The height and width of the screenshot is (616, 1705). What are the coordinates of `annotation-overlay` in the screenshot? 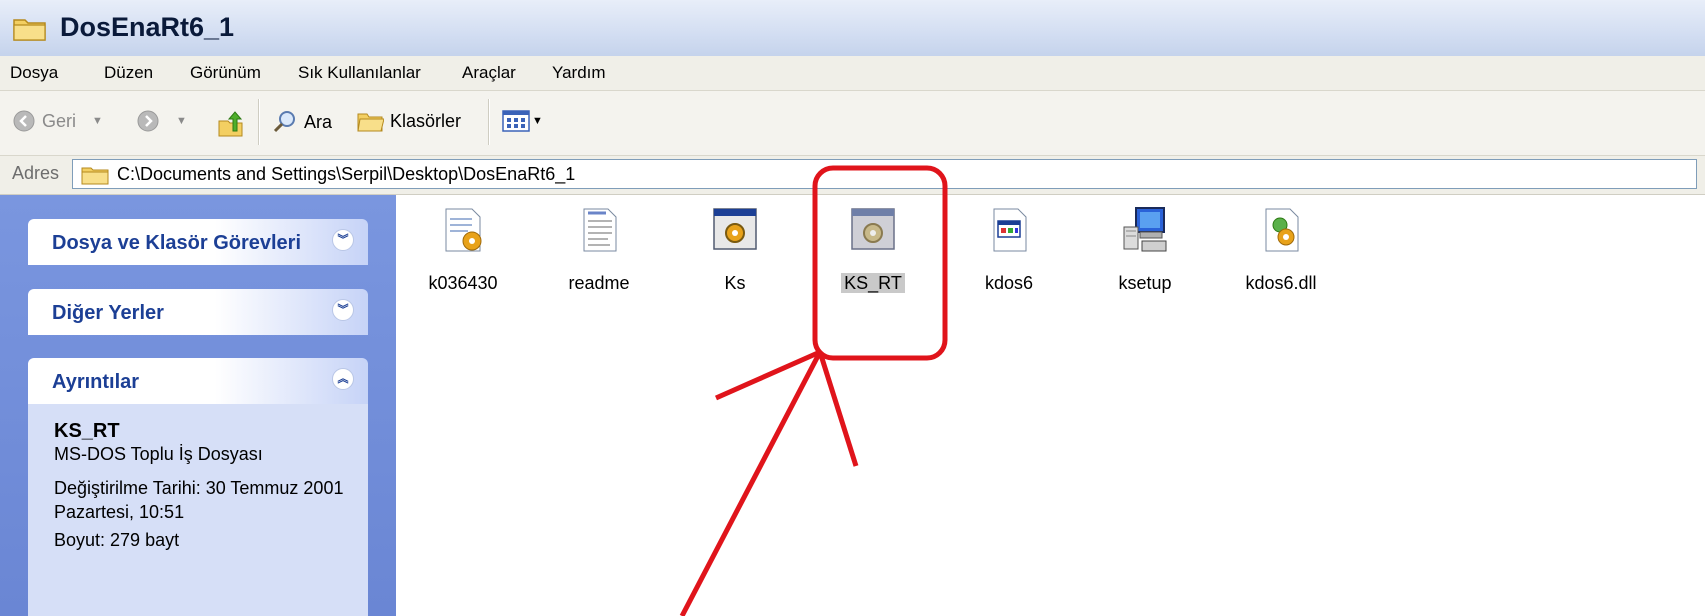 It's located at (813, 390).